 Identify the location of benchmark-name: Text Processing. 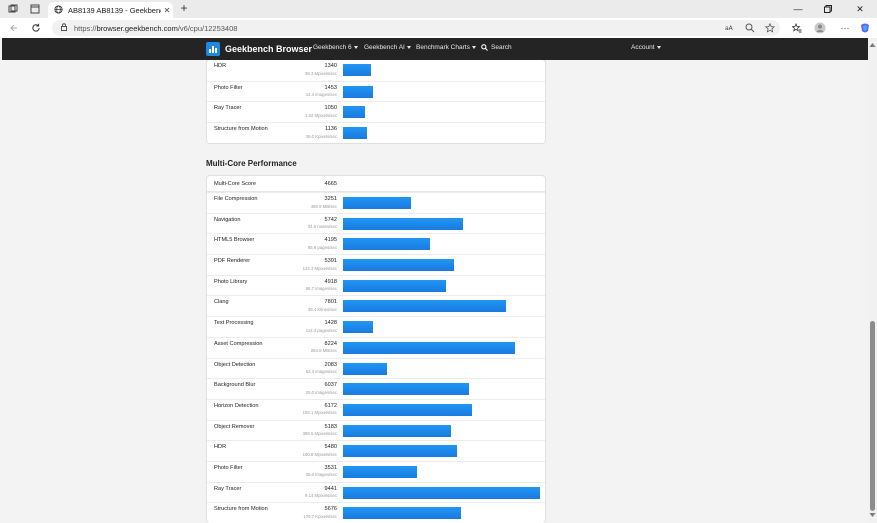
(234, 323).